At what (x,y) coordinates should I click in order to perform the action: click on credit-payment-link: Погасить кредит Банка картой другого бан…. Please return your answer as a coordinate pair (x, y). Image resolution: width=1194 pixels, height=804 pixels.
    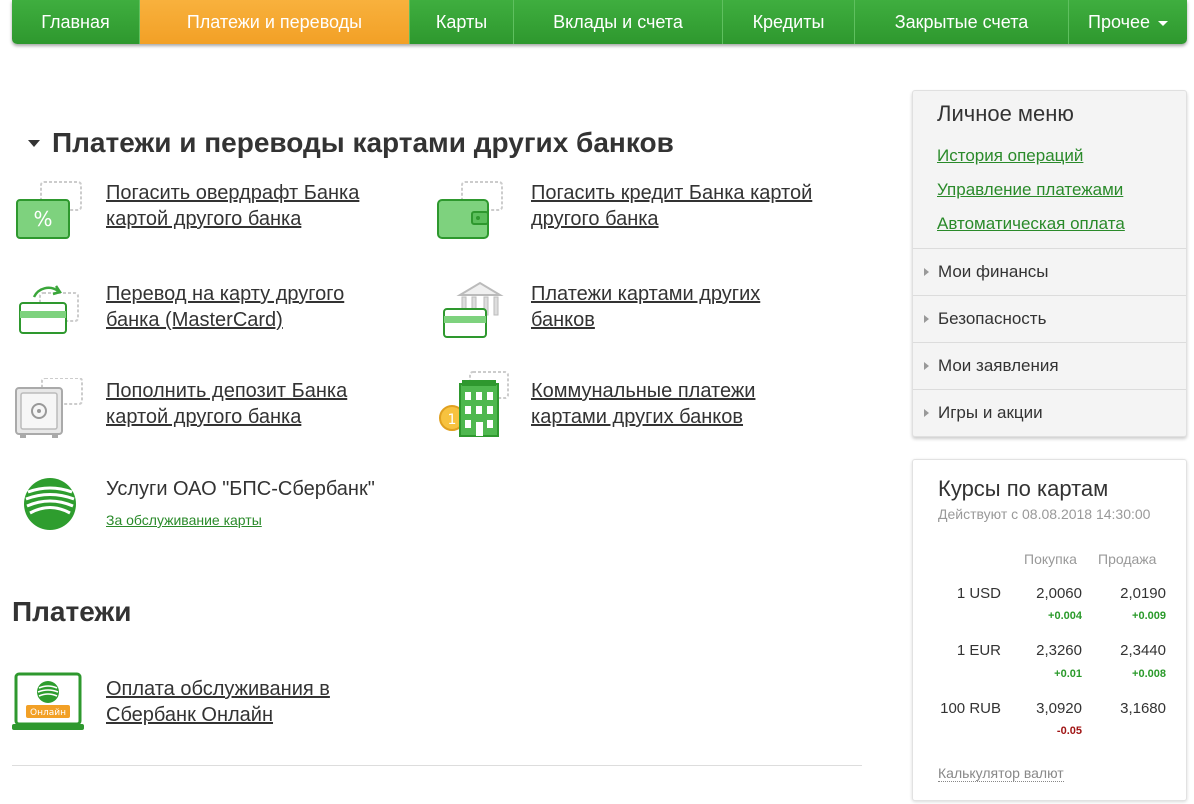
    Looking at the image, I should click on (676, 212).